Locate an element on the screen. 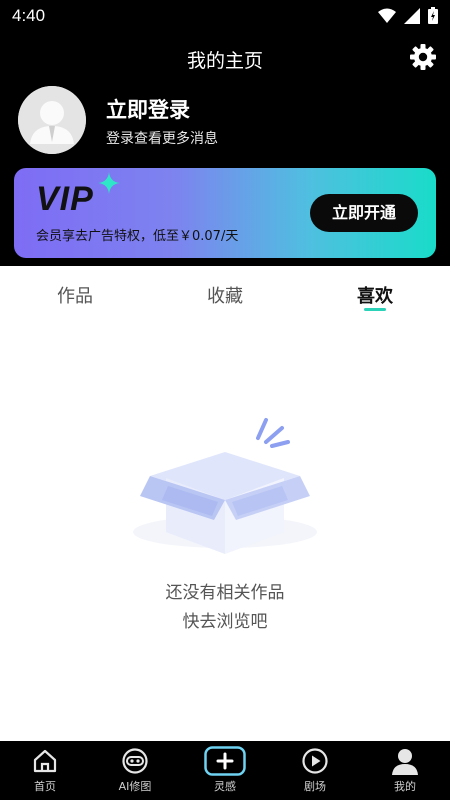  active-tab-indicator is located at coordinates (375, 309).